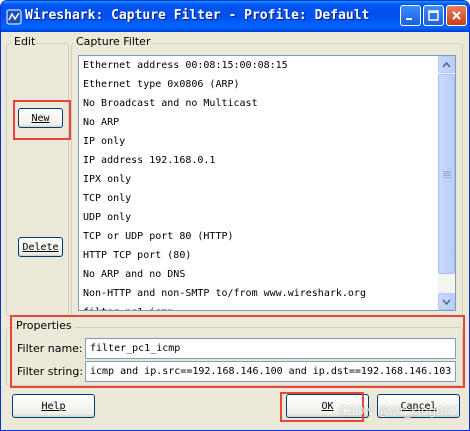 The height and width of the screenshot is (431, 470). I want to click on capture-filter-item: IP address 192.168.0.1, so click(259, 160).